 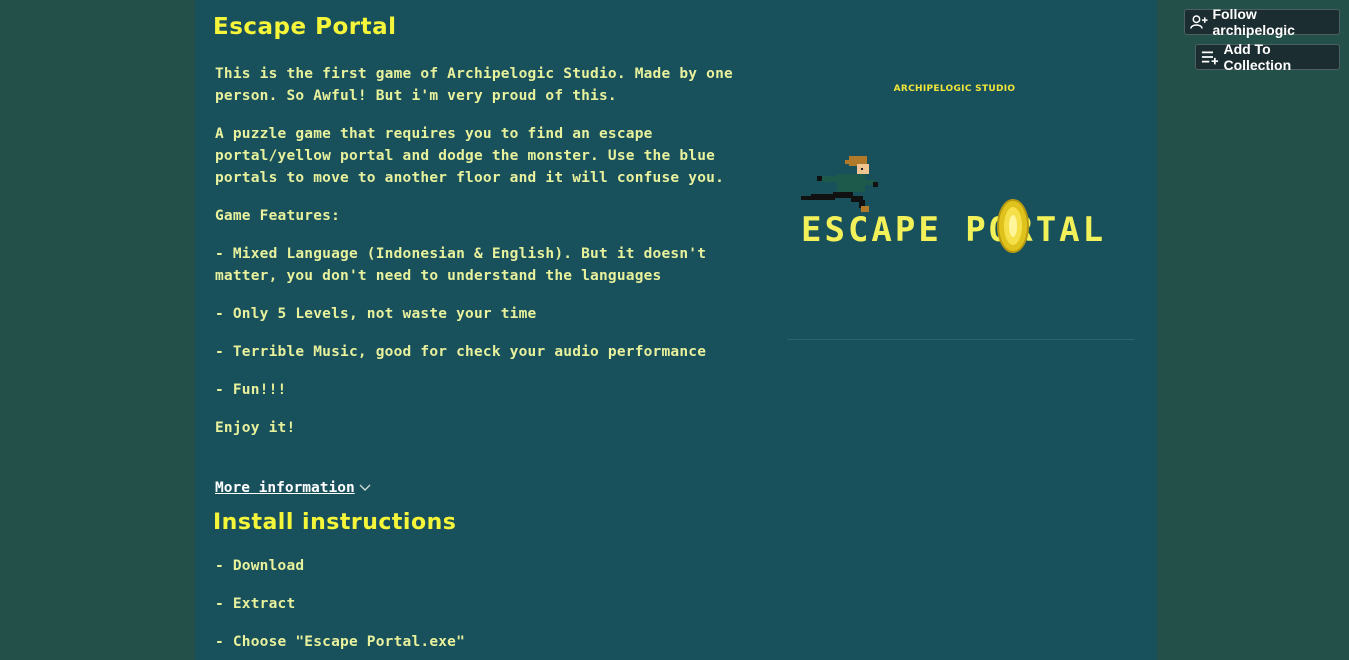 What do you see at coordinates (1013, 226) in the screenshot?
I see `portal-icon` at bounding box center [1013, 226].